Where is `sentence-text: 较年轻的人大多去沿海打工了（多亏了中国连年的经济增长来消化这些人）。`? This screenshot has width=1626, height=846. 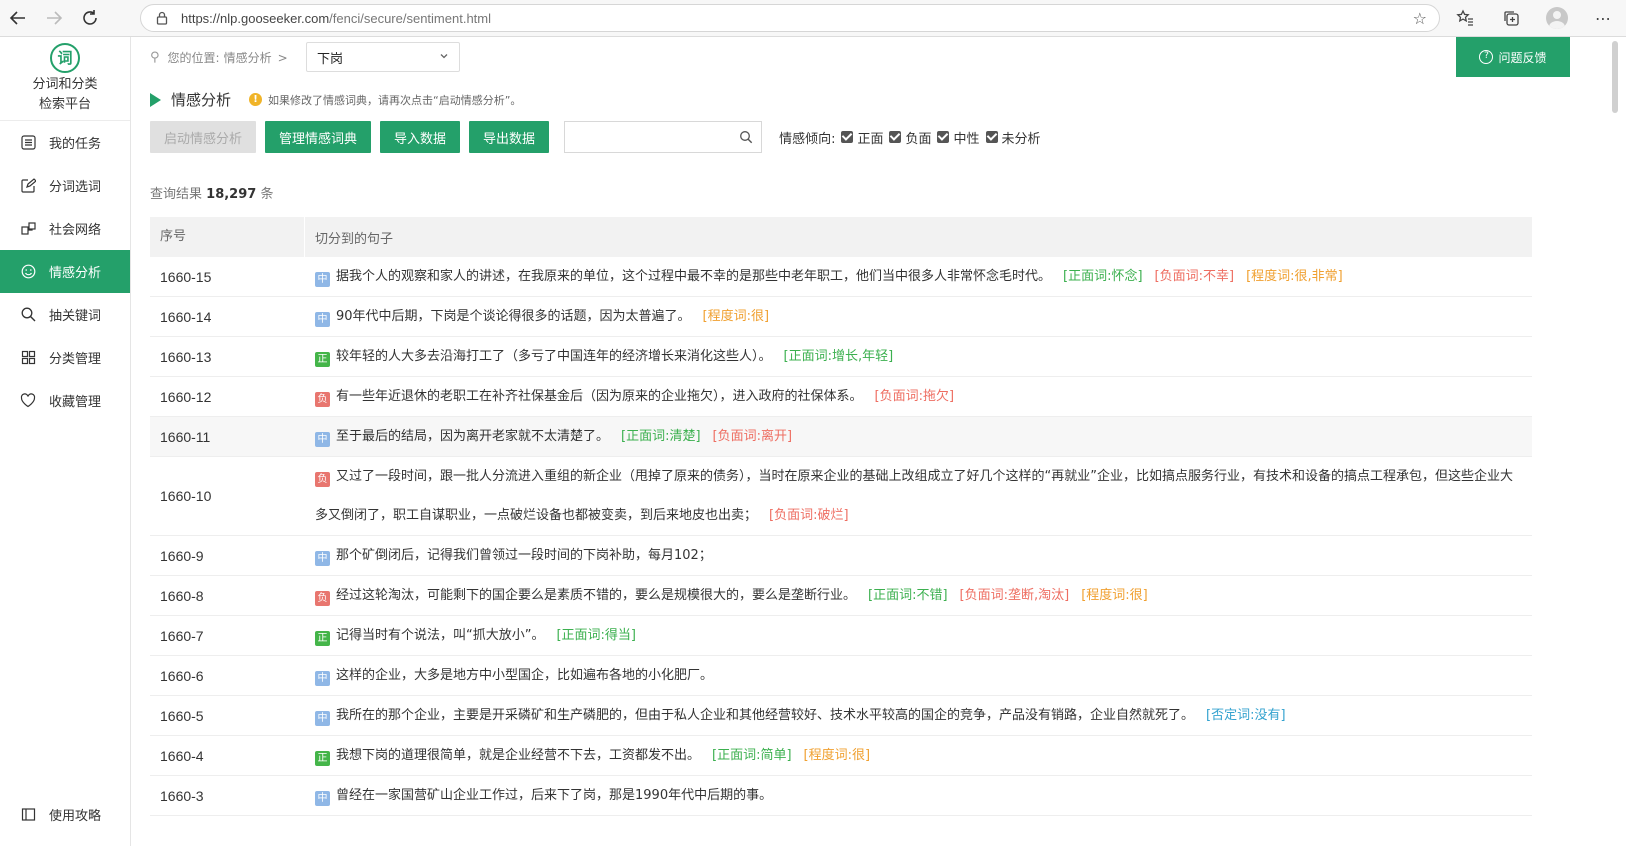 sentence-text: 较年轻的人大多去沿海打工了（多亏了中国连年的经济增长来消化这些人）。 is located at coordinates (554, 356).